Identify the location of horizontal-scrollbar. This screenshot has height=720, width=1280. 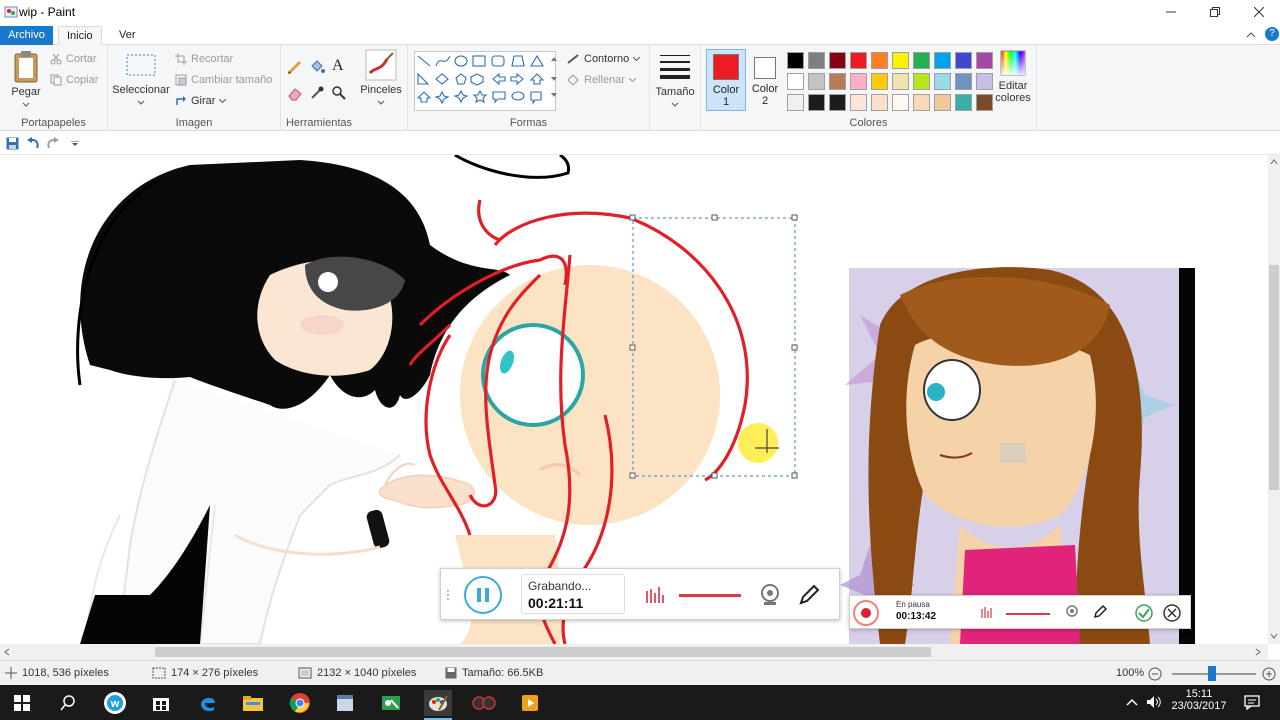
(634, 652).